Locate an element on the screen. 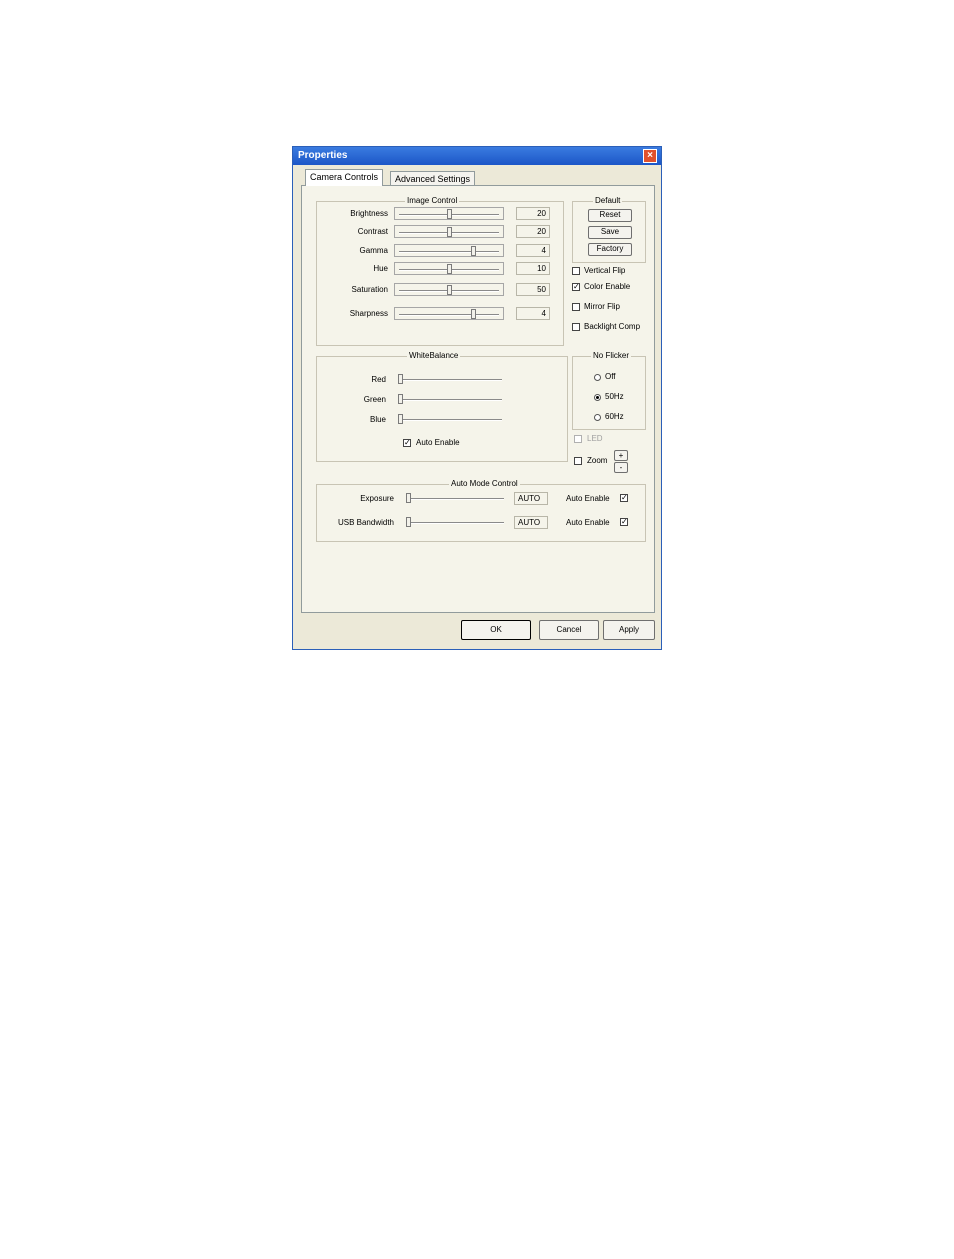 This screenshot has height=1259, width=954. wb-slider-blue is located at coordinates (450, 419).